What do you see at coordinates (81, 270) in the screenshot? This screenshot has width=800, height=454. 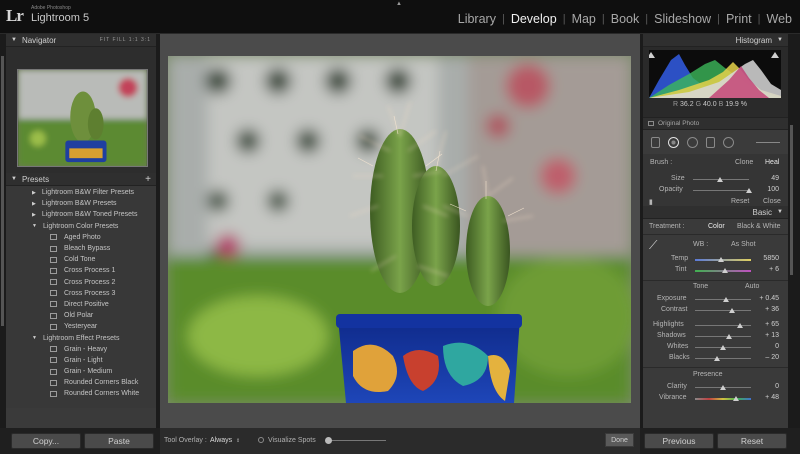 I see `preset-item: Cross Process 1` at bounding box center [81, 270].